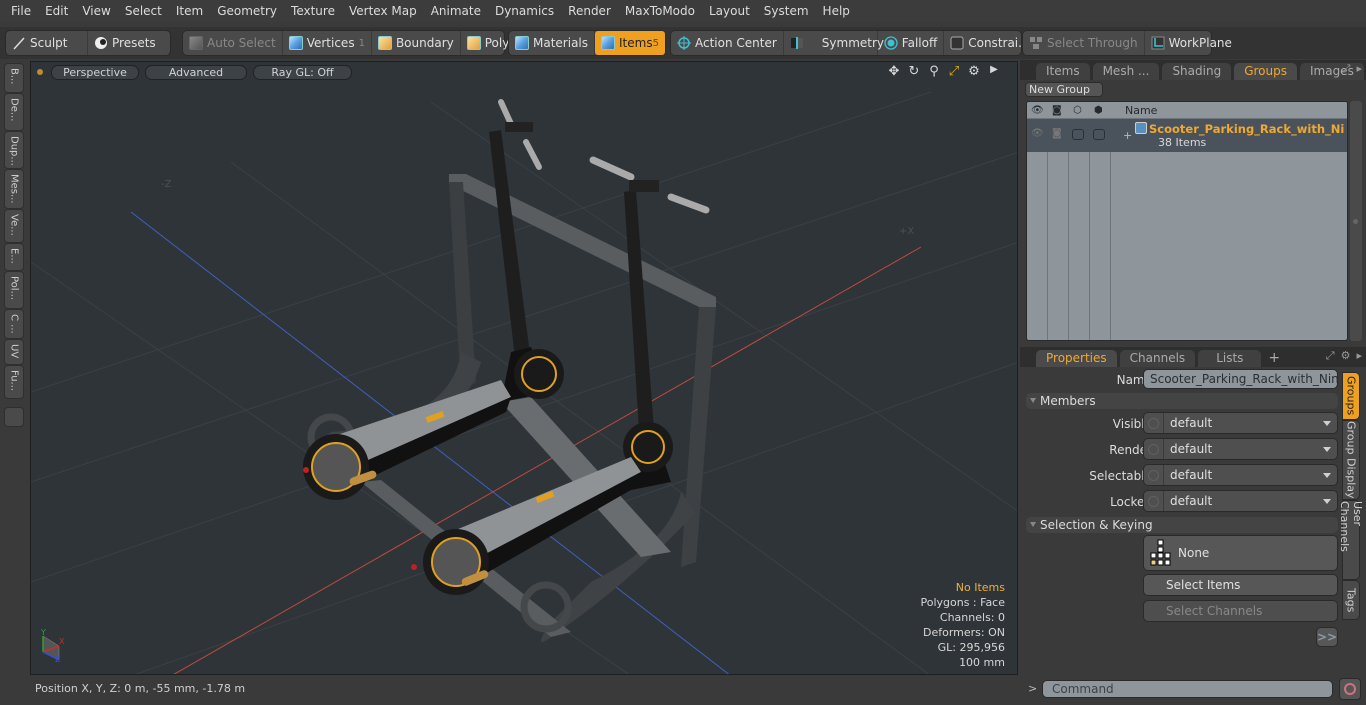 The image size is (1366, 705). Describe the element at coordinates (1240, 611) in the screenshot. I see `select-channels-button: Select Channels` at that location.